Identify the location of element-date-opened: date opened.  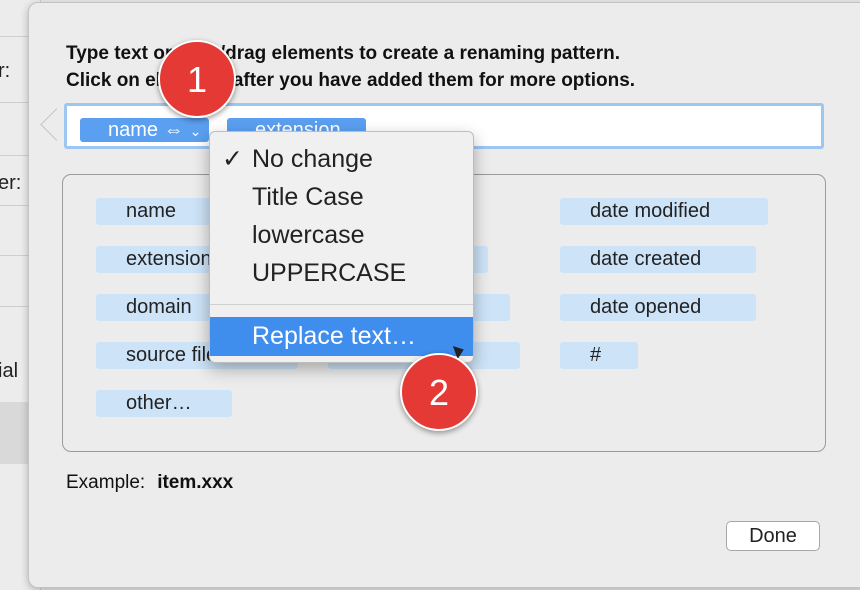
(658, 307).